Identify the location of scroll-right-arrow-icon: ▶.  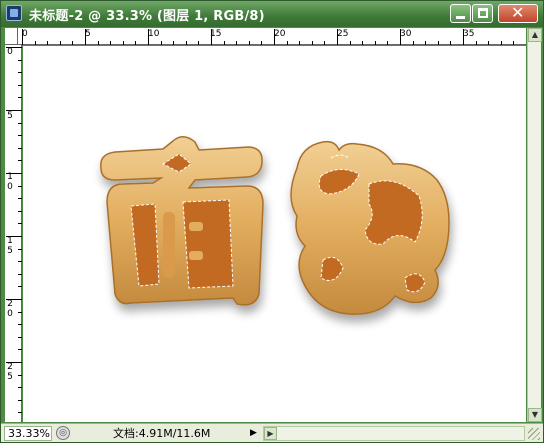
(270, 433).